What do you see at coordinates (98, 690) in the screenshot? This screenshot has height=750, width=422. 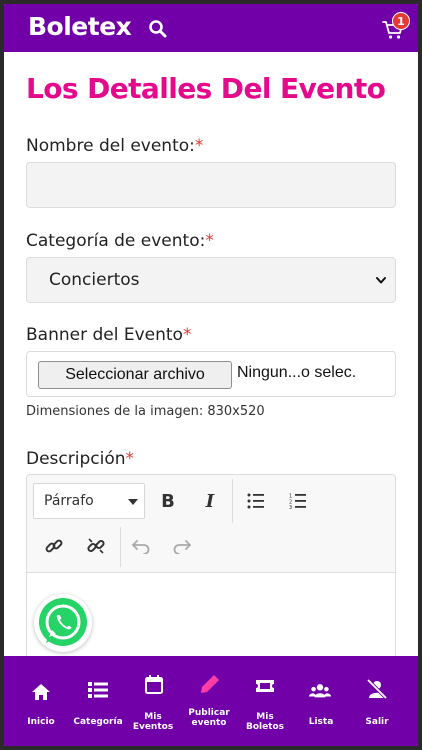 I see `list-icon` at bounding box center [98, 690].